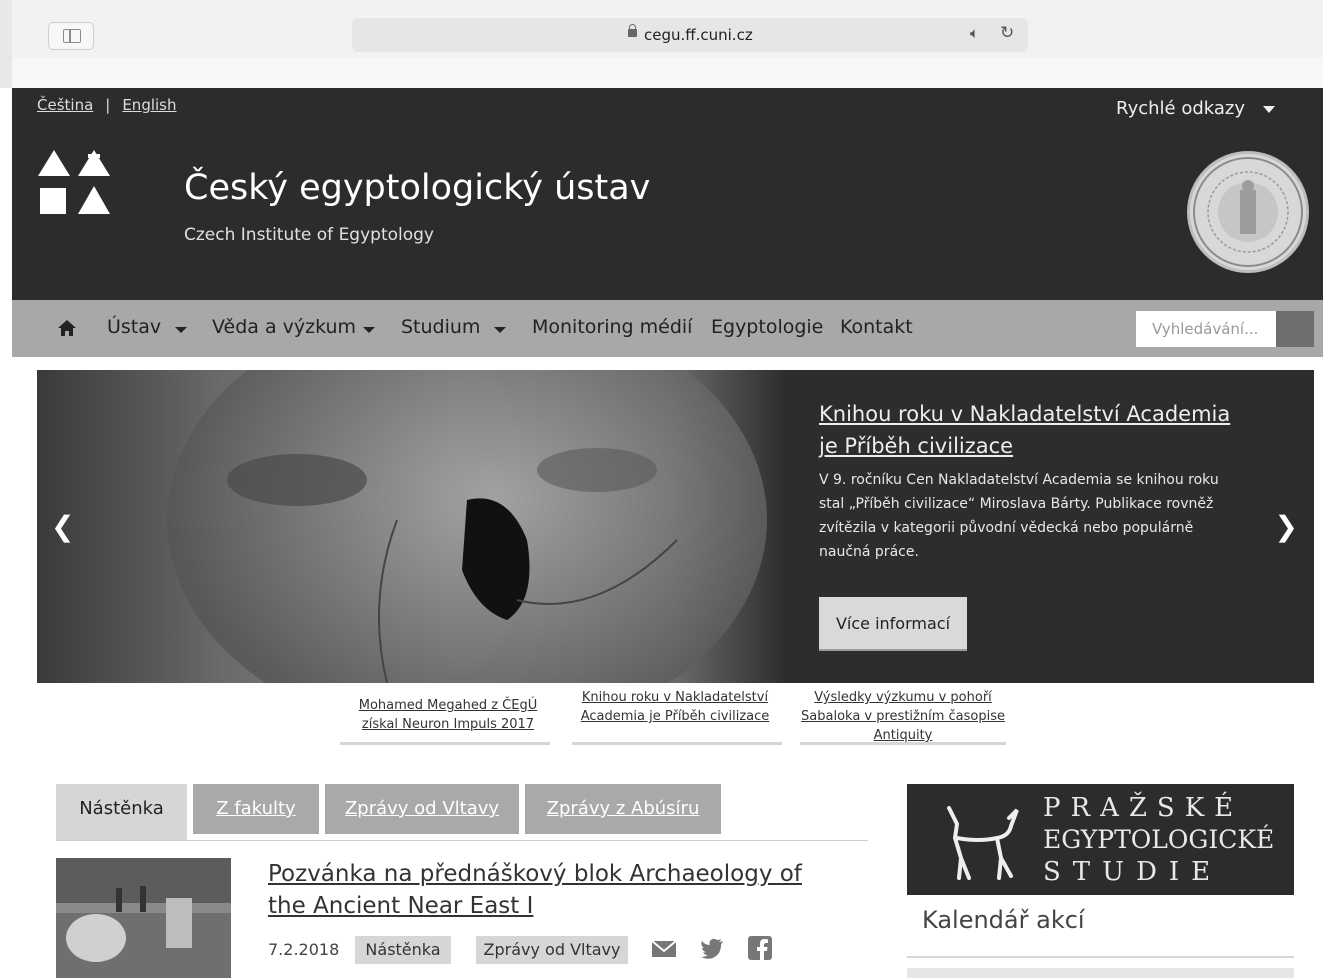  I want to click on nav-item-kontakt: Kontakt, so click(876, 327).